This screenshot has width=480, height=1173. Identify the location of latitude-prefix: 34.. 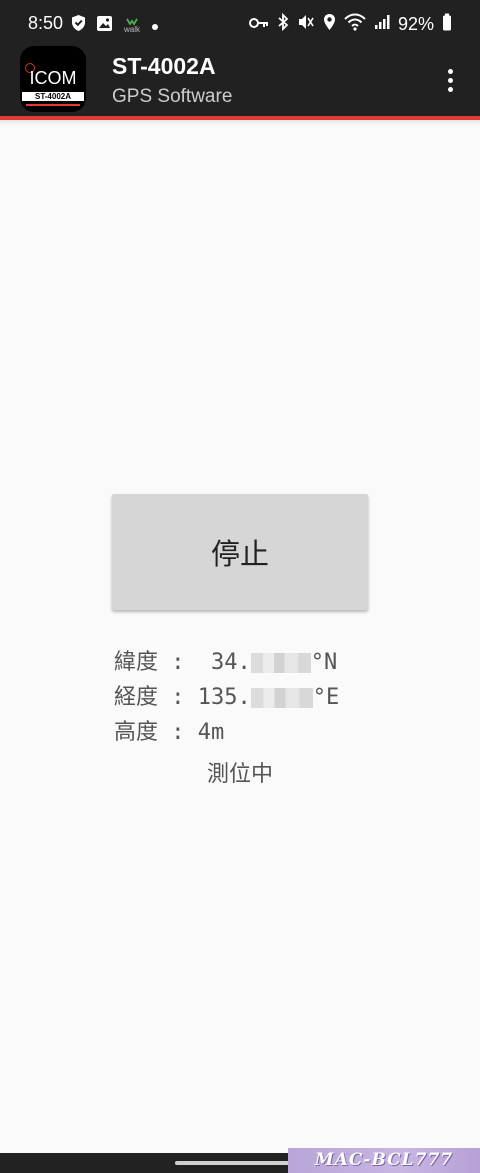
(224, 662).